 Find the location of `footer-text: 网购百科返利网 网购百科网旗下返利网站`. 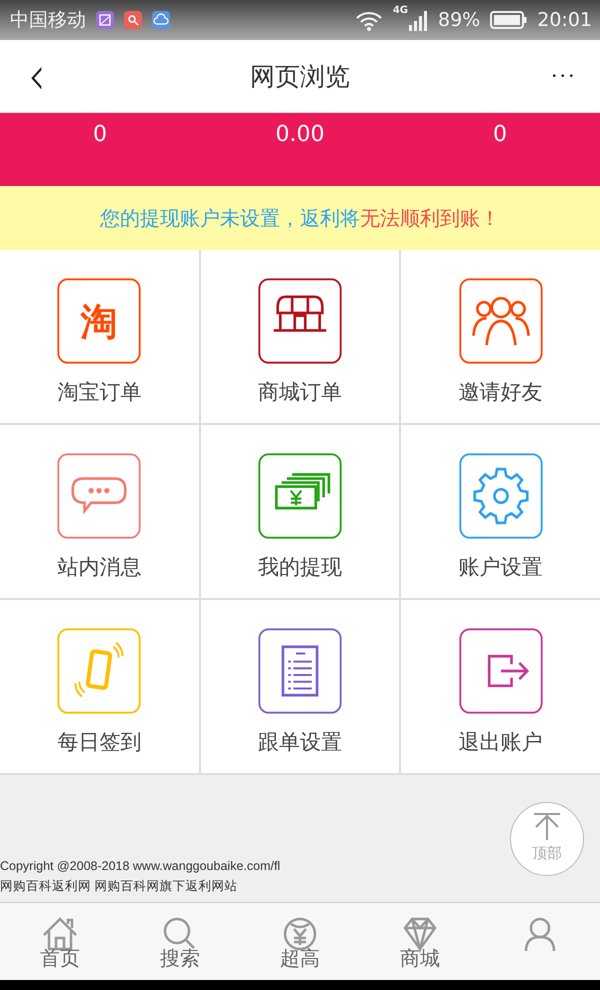

footer-text: 网购百科返利网 网购百科网旗下返利网站 is located at coordinates (119, 886).